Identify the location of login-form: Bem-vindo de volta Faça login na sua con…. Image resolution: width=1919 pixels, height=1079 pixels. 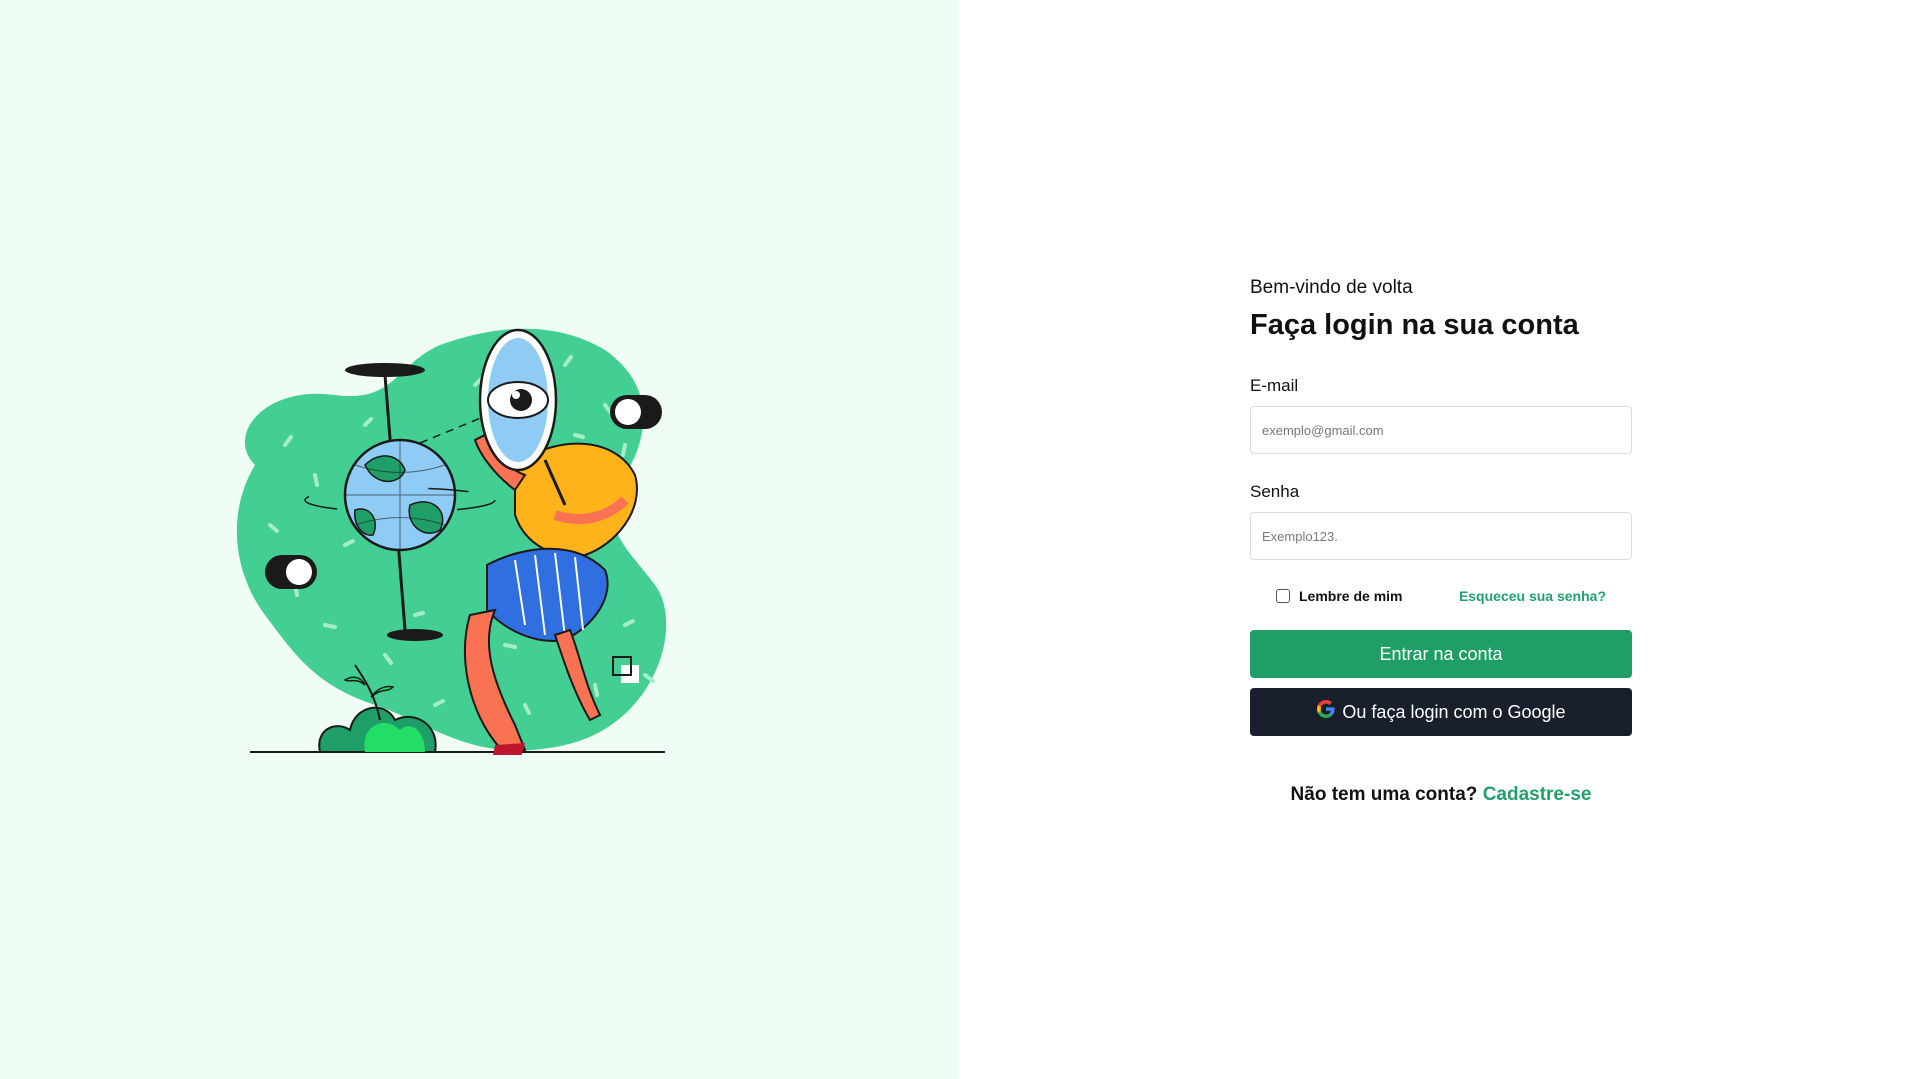
(1441, 540).